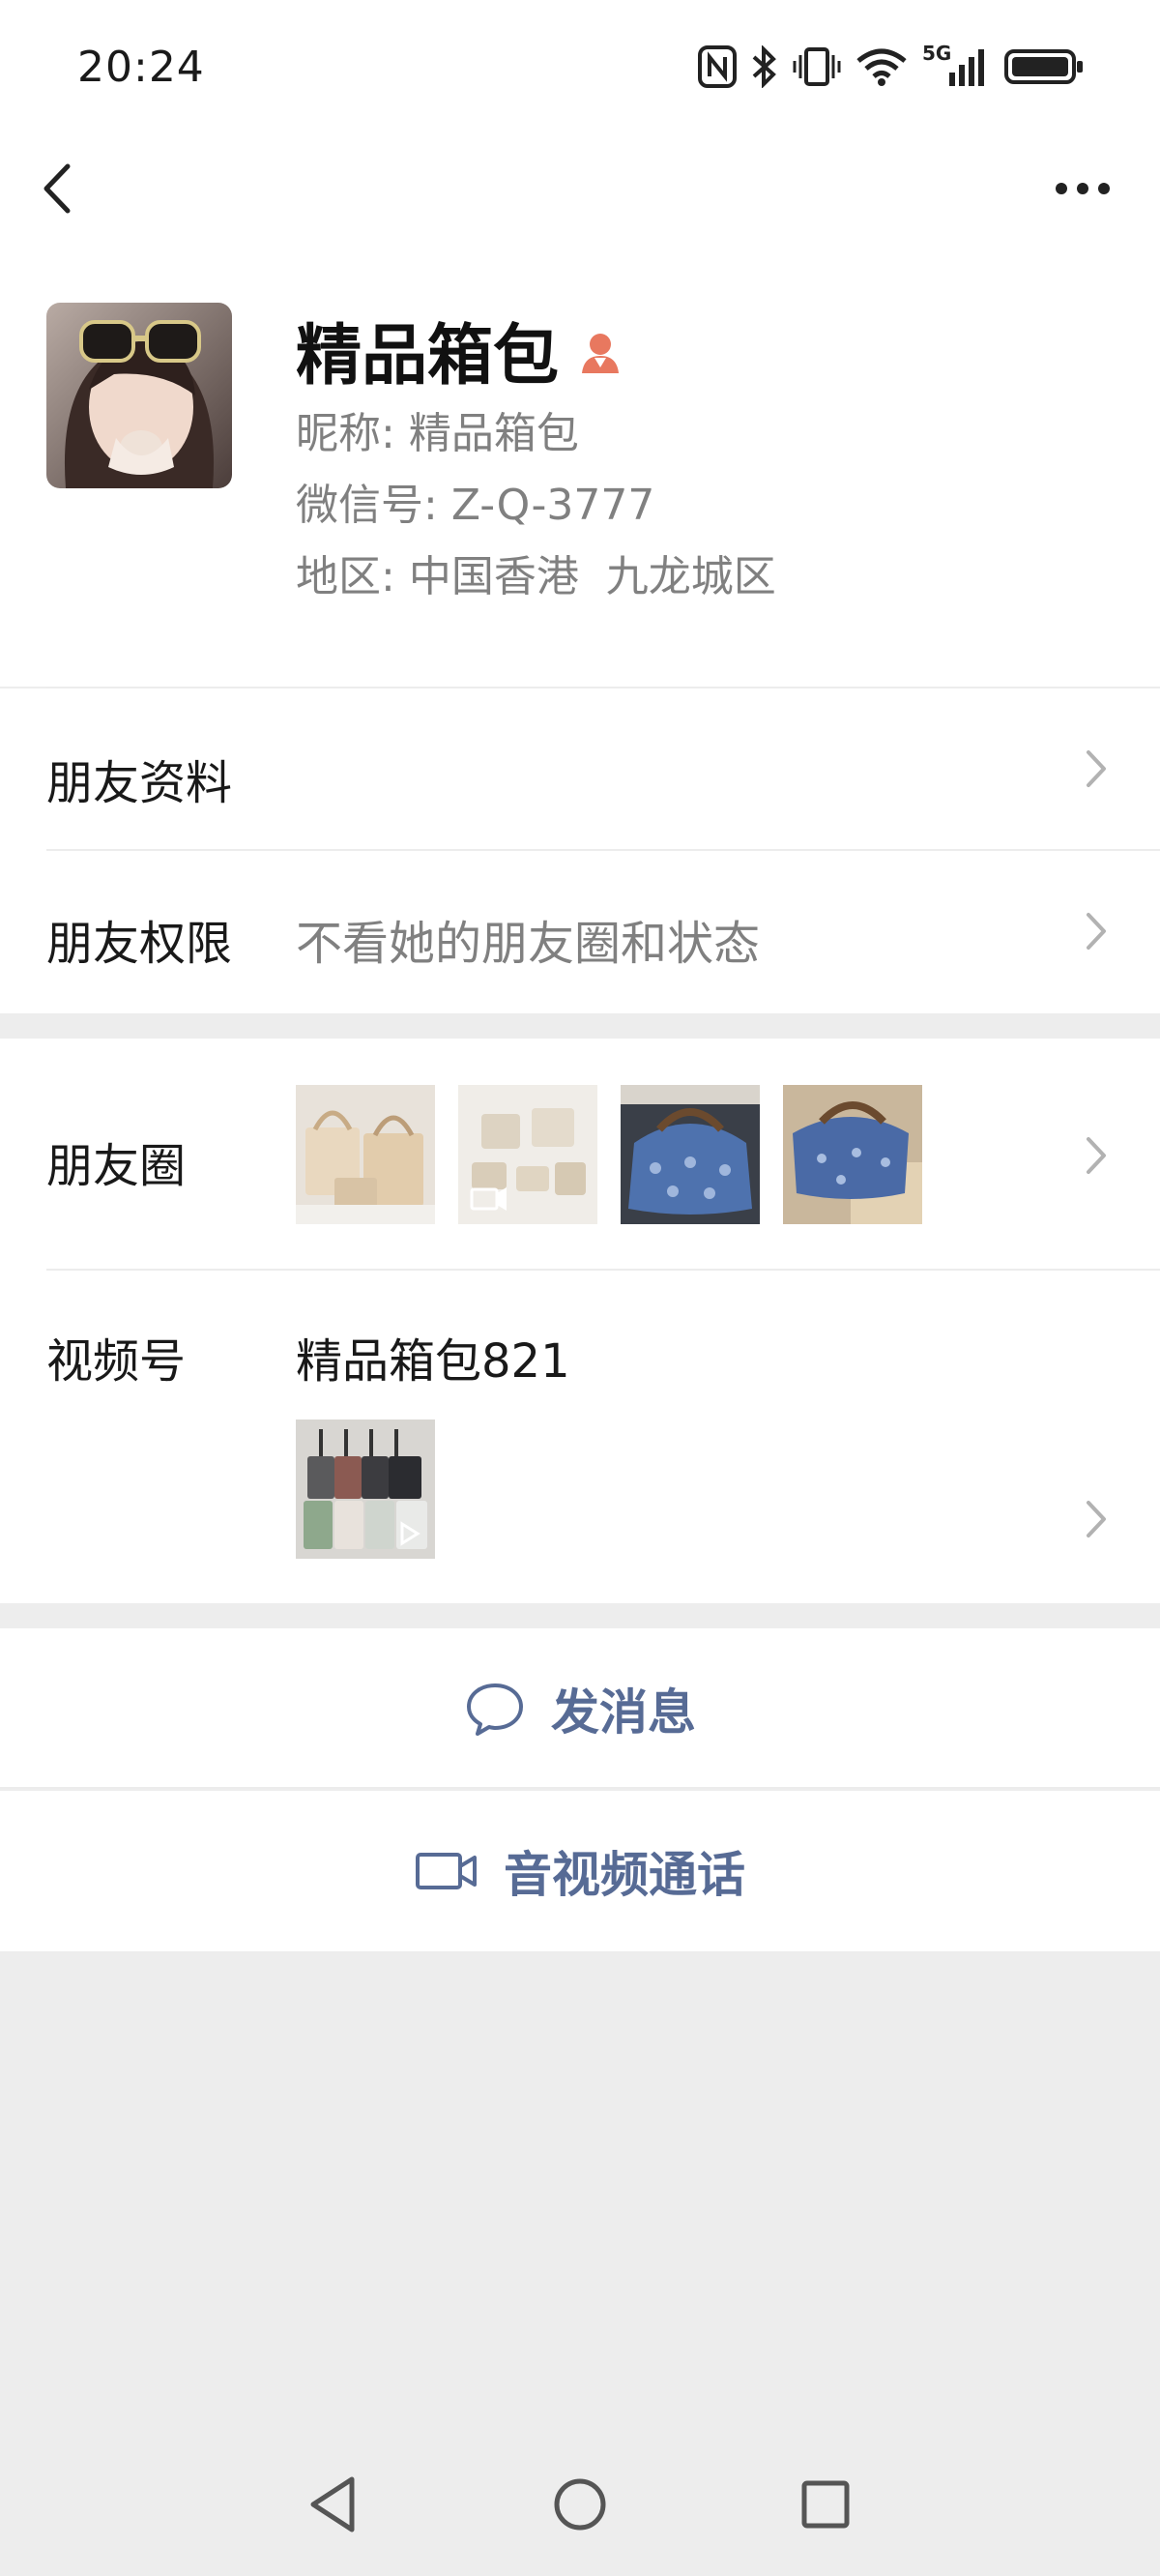 Image resolution: width=1160 pixels, height=2576 pixels. I want to click on circle-home-icon, so click(580, 2504).